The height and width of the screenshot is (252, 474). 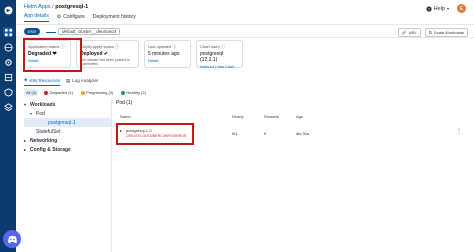 I want to click on pod-ready: 0/1, so click(x=235, y=133).